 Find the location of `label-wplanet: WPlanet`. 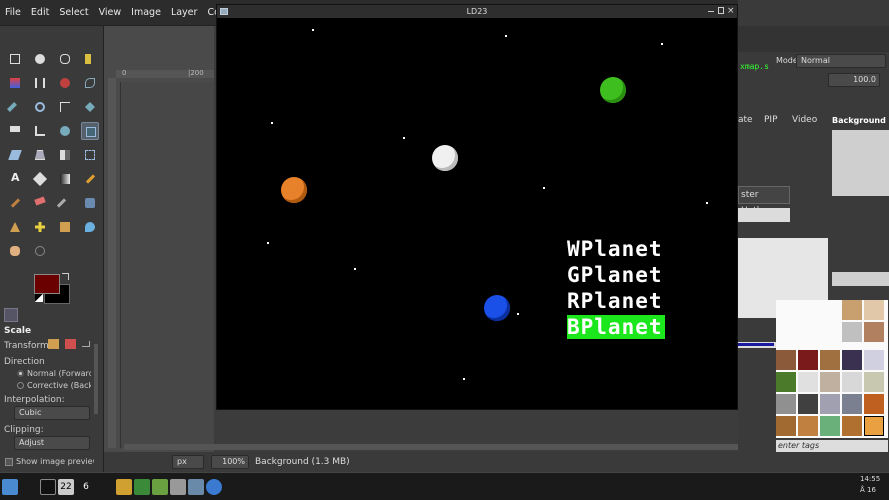

label-wplanet: WPlanet is located at coordinates (615, 249).